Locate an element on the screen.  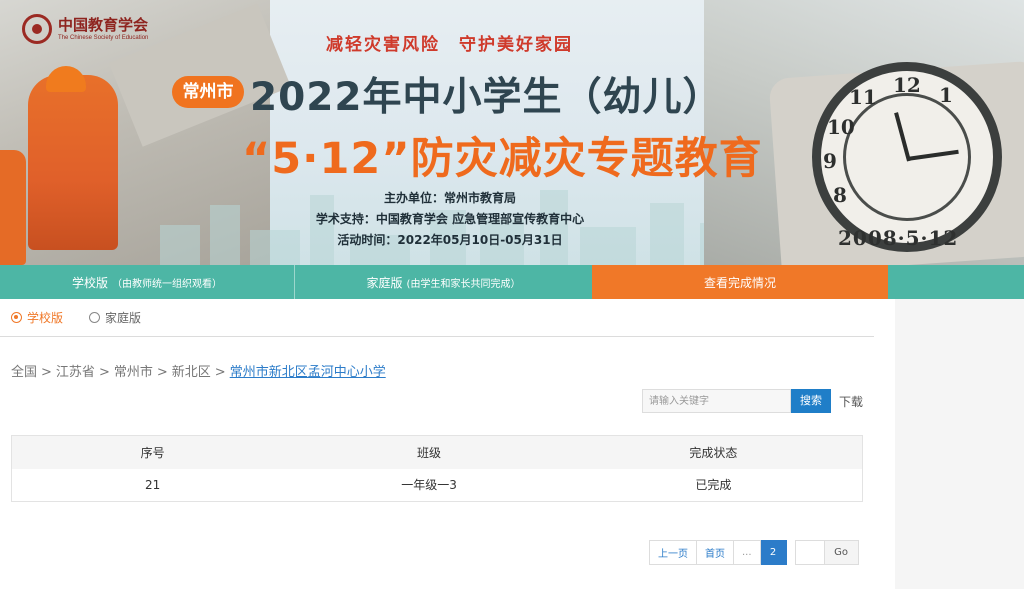
tab-label: 学校版 is located at coordinates (89, 282).